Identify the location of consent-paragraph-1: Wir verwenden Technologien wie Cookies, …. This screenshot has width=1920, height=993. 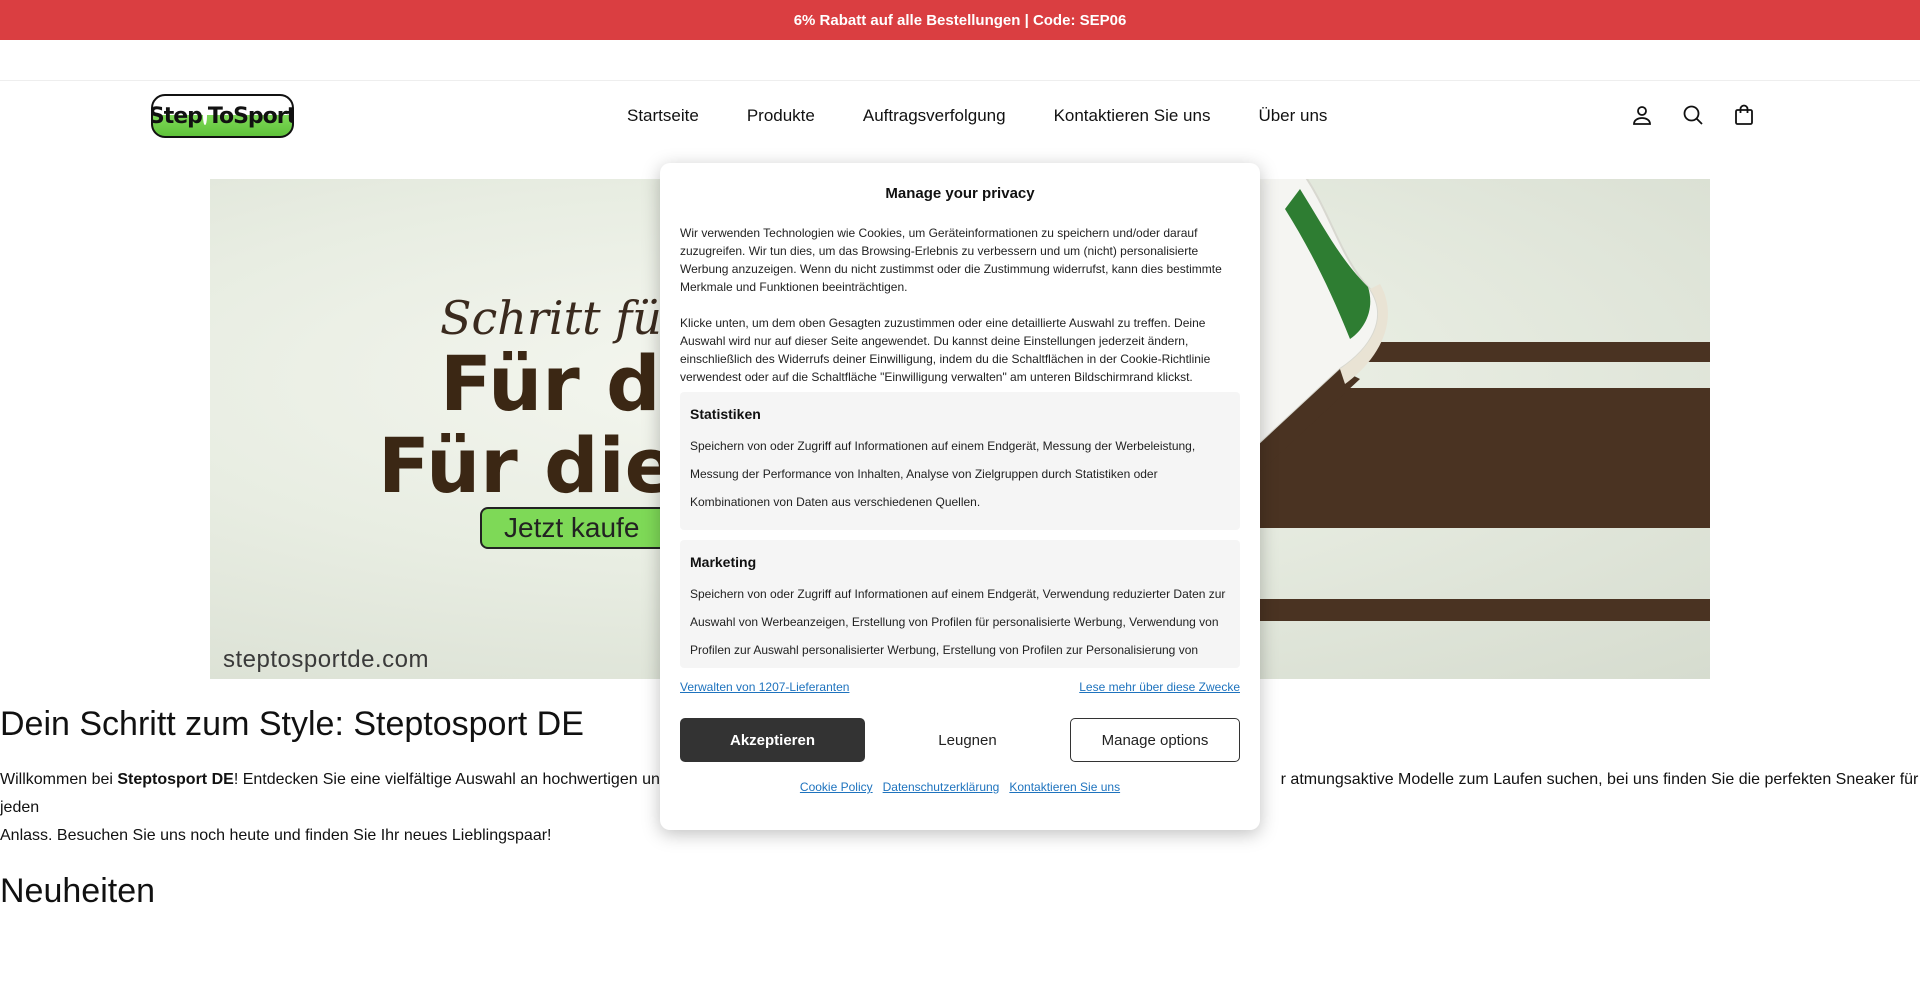
(951, 260).